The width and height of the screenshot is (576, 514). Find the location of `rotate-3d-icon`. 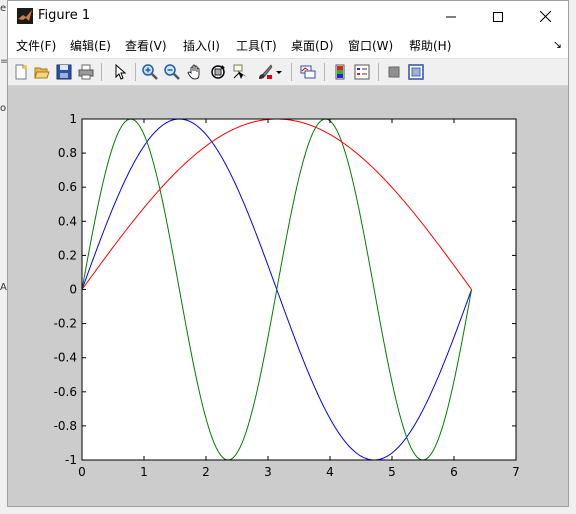

rotate-3d-icon is located at coordinates (218, 72).